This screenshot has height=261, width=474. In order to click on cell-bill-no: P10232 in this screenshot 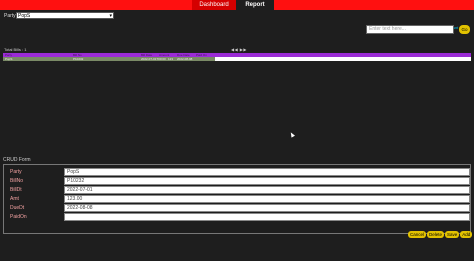, I will do `click(78, 59)`.